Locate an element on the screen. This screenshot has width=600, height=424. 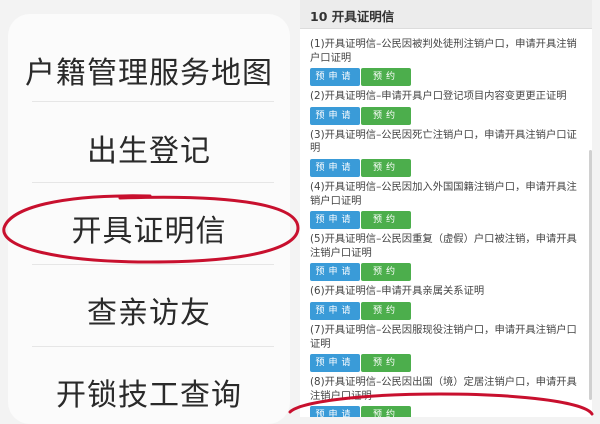
certificate-entry: (4)开具证明信–公民因加入外国国籍注销户口，申请开具注销户口证明预申请 预约 is located at coordinates (446, 206).